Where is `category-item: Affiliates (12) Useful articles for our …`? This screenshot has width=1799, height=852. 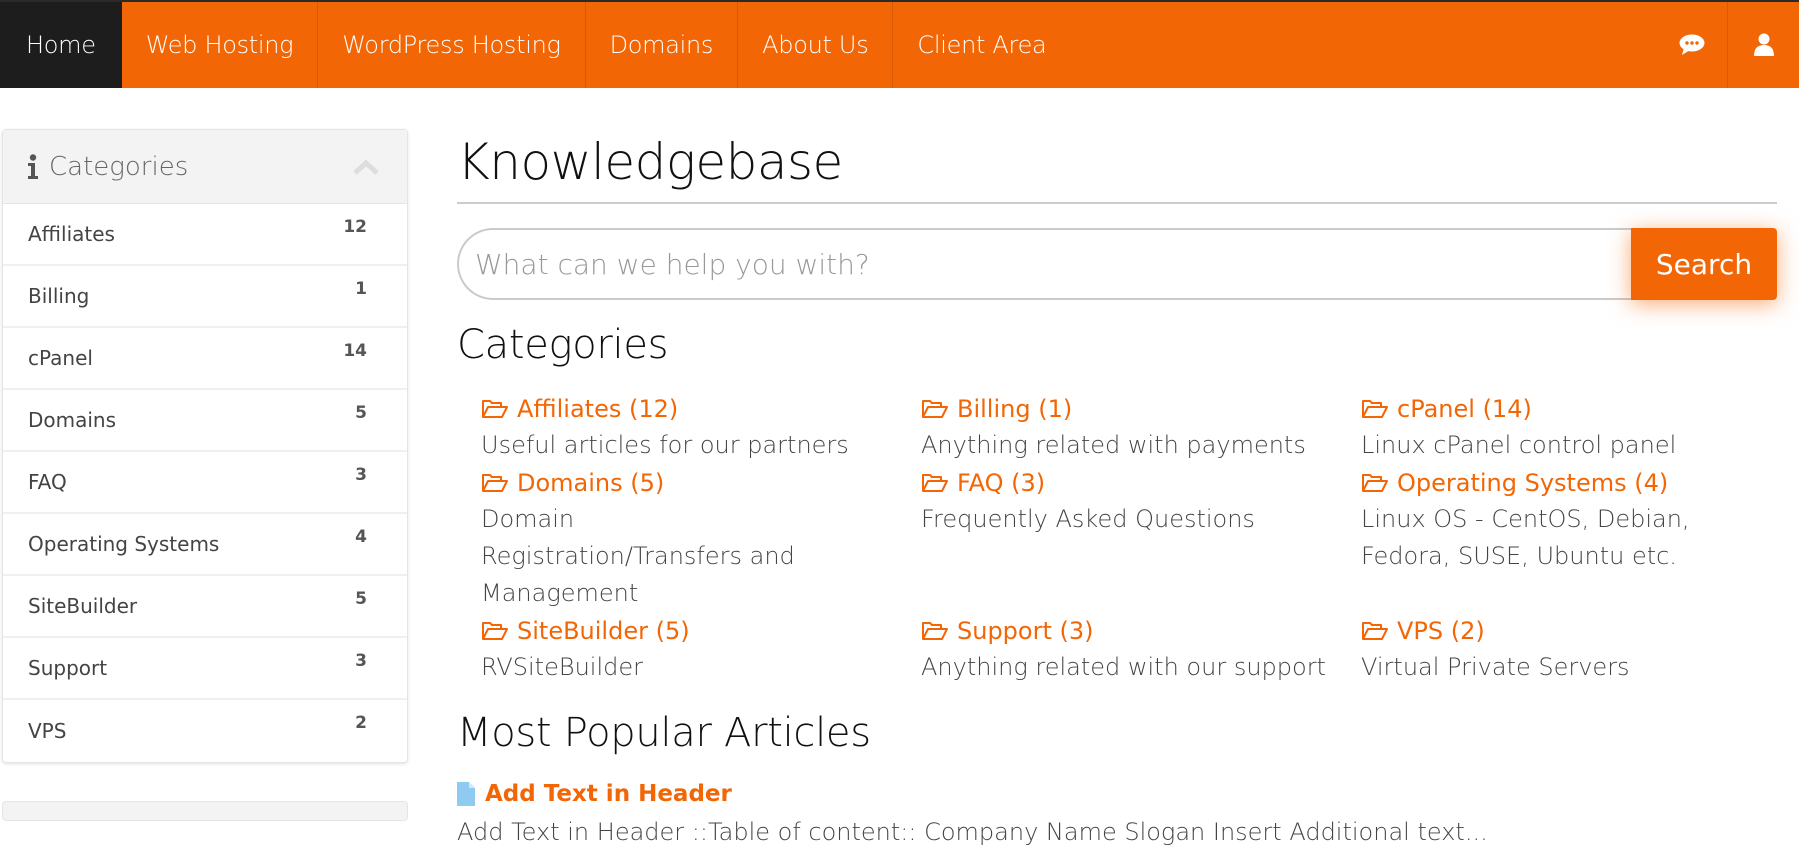
category-item: Affiliates (12) Useful articles for our … is located at coordinates (701, 427).